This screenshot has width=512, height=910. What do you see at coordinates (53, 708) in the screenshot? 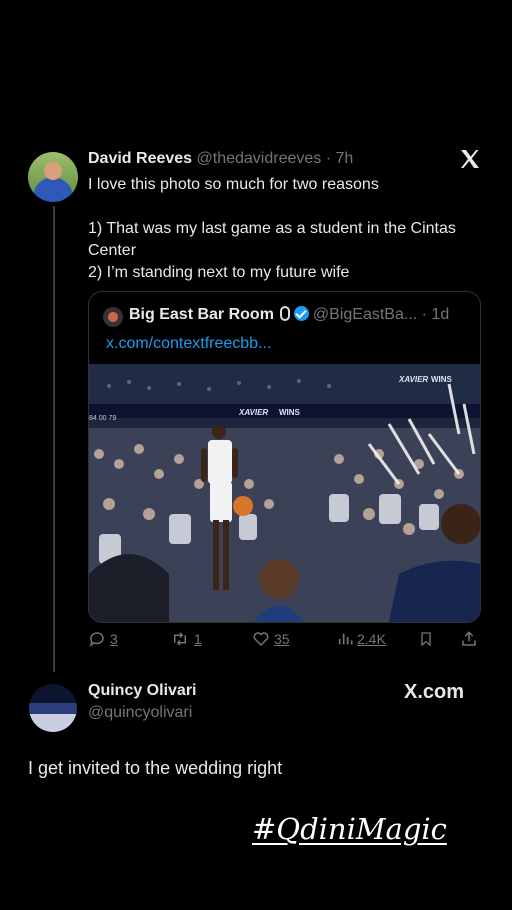
I see `reply-avatar` at bounding box center [53, 708].